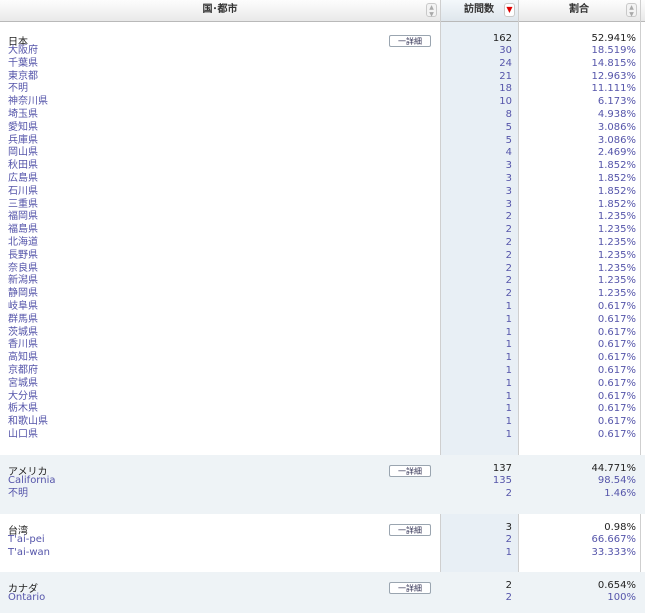 This screenshot has height=613, width=657. What do you see at coordinates (23, 64) in the screenshot?
I see `region-name: 千葉県` at bounding box center [23, 64].